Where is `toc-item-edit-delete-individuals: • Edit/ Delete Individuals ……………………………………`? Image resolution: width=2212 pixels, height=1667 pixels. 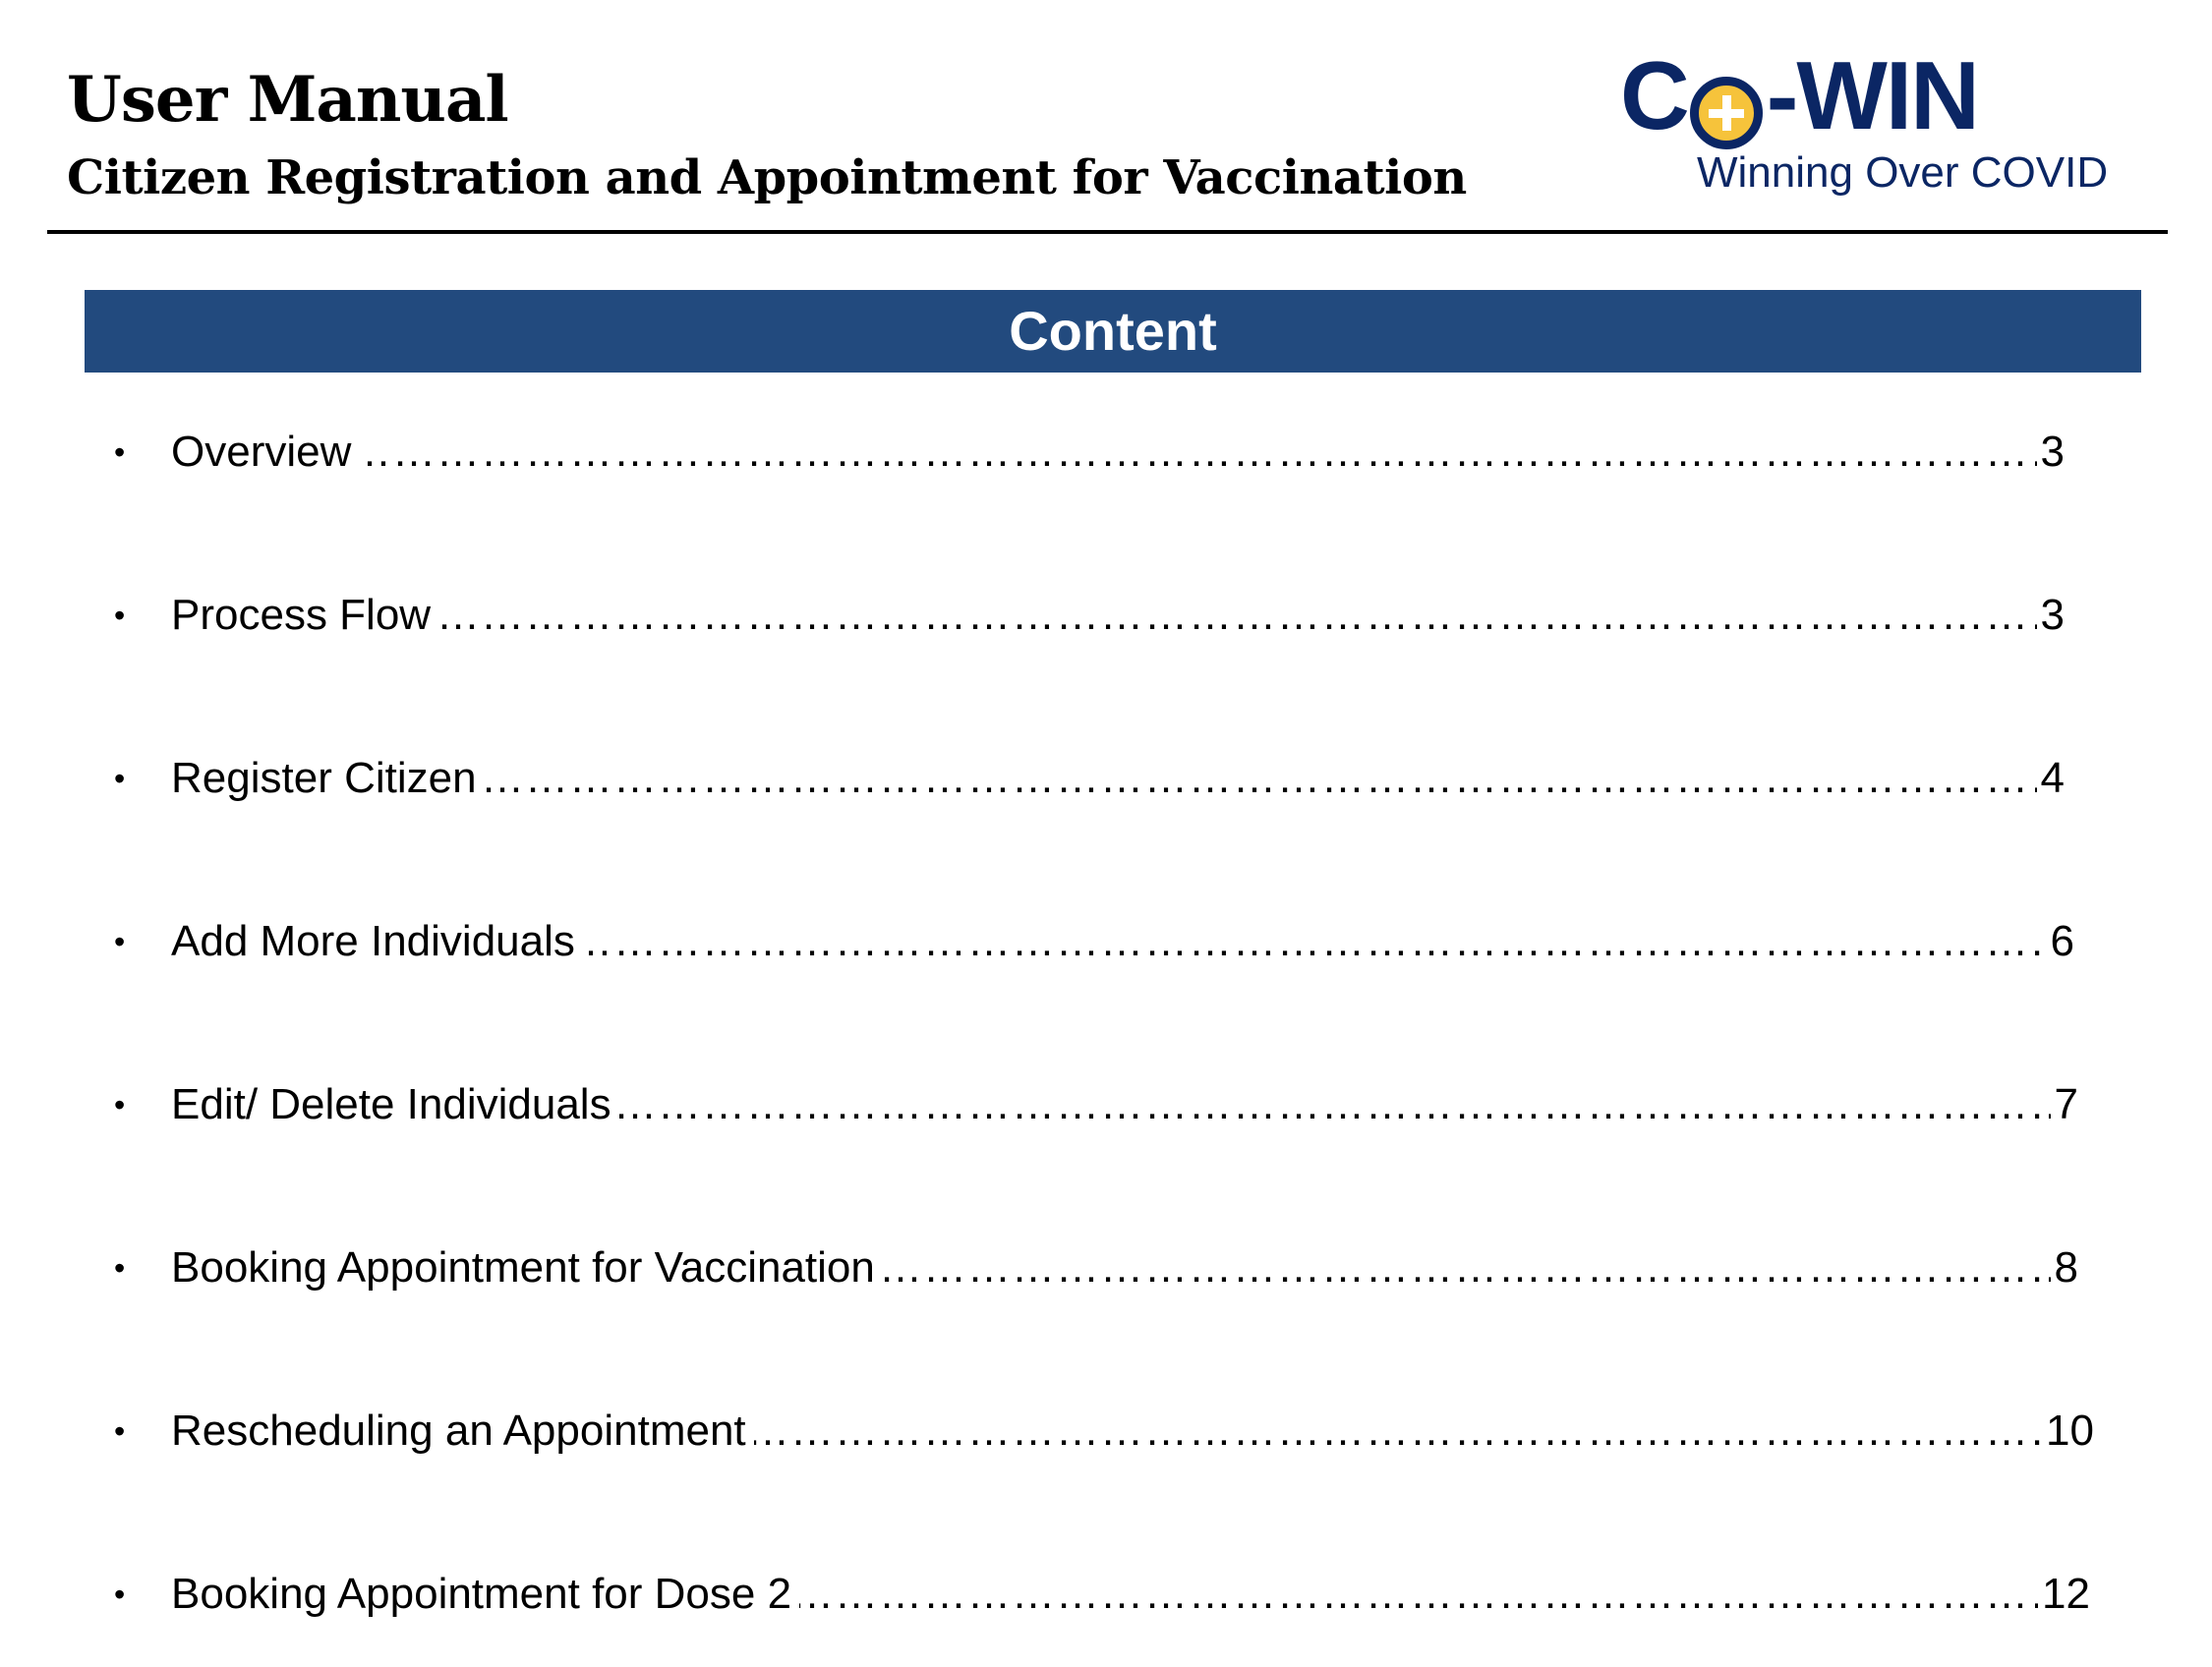 toc-item-edit-delete-individuals: • Edit/ Delete Individuals …………………………………… is located at coordinates (1106, 1104).